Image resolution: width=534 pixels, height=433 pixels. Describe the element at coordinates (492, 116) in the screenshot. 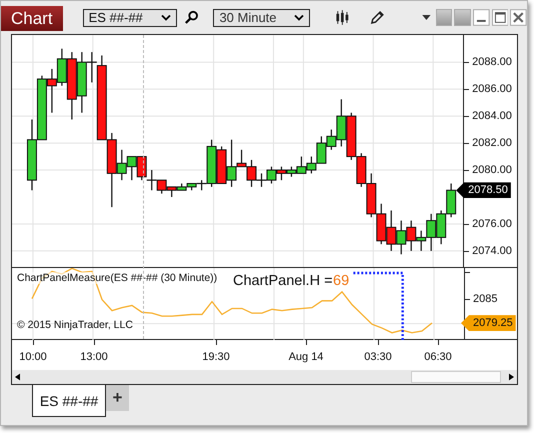

I see `price-axis-label: 2084.00` at that location.